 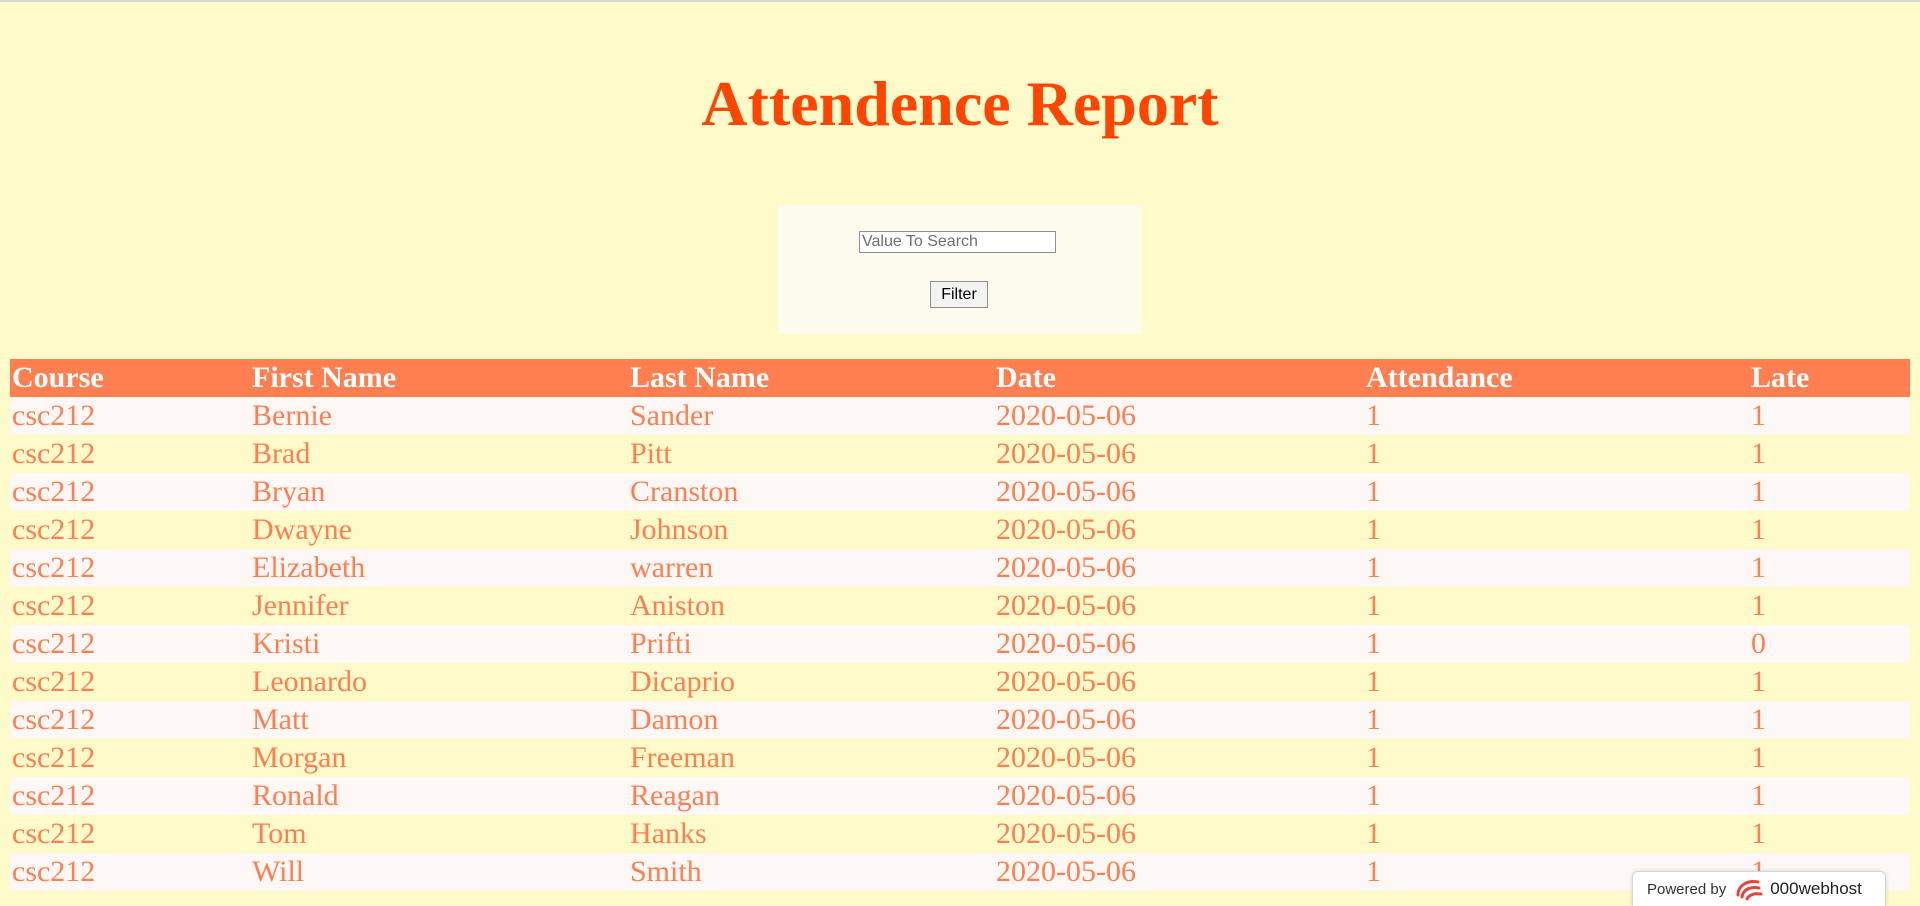 I want to click on cell-first-name: Kristi, so click(x=439, y=644).